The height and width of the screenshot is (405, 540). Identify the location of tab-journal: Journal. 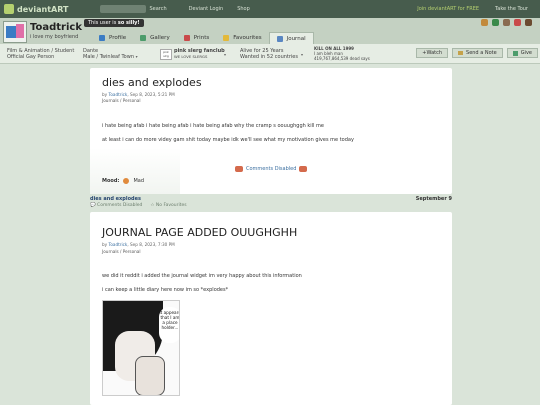
(291, 38).